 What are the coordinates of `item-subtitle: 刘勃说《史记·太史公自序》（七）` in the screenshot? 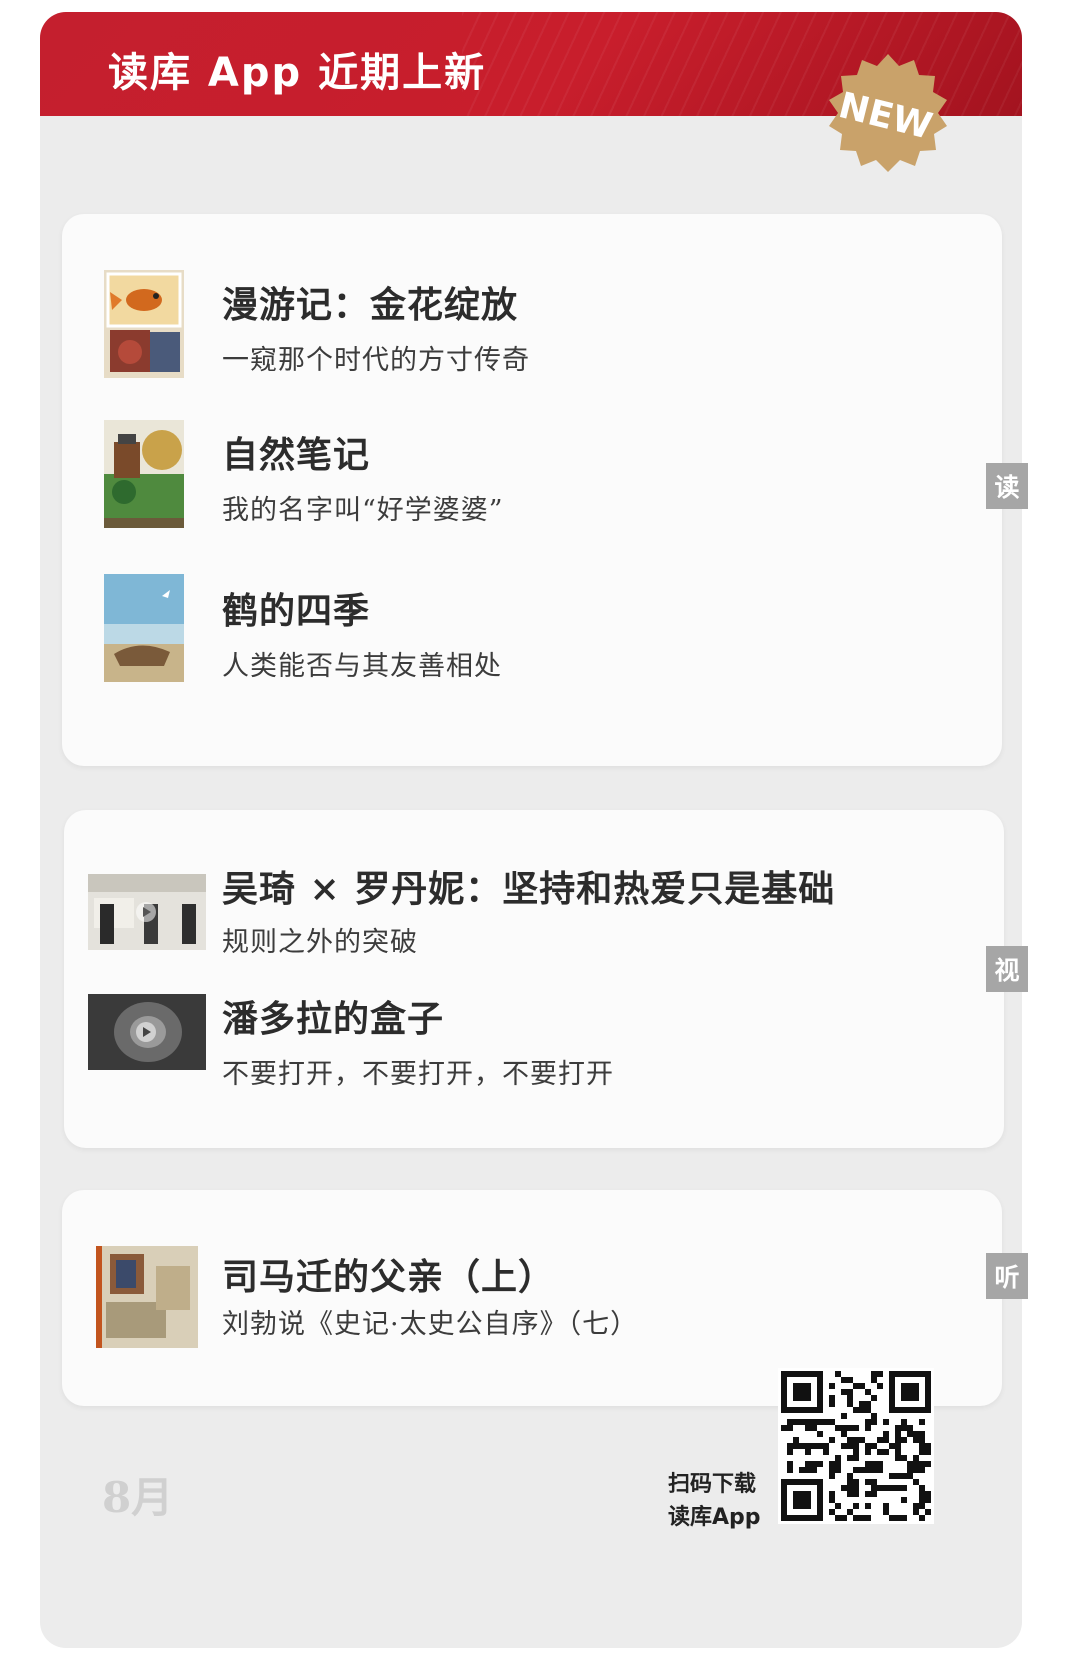 It's located at (430, 1324).